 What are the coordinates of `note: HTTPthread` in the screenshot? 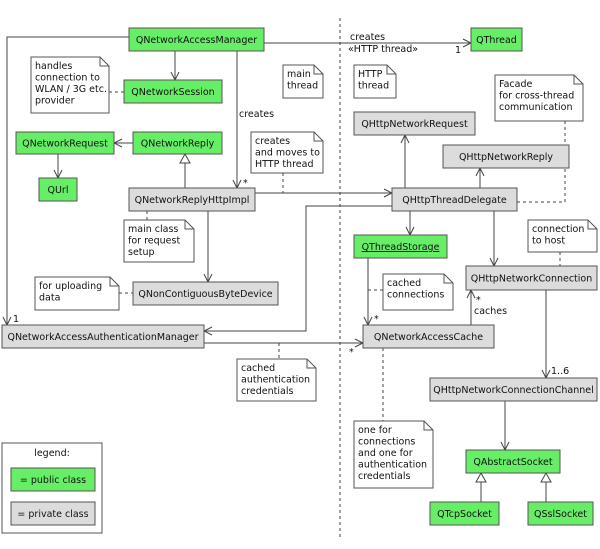 It's located at (375, 81).